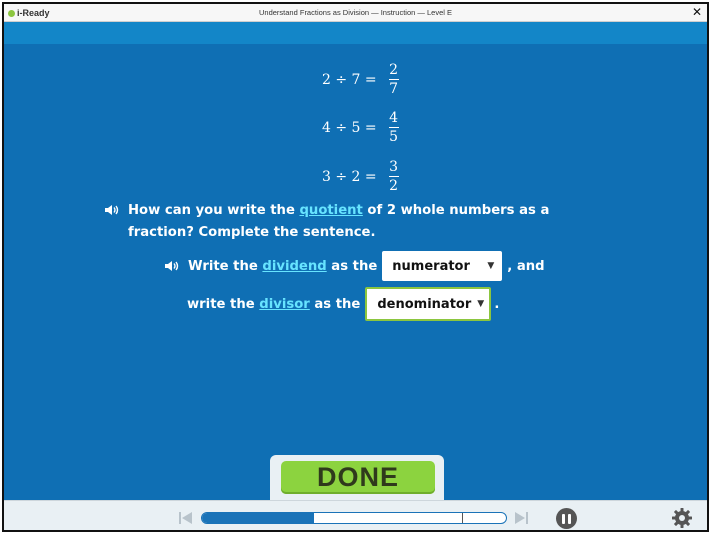 Image resolution: width=711 pixels, height=534 pixels. I want to click on pause-button, so click(566, 518).